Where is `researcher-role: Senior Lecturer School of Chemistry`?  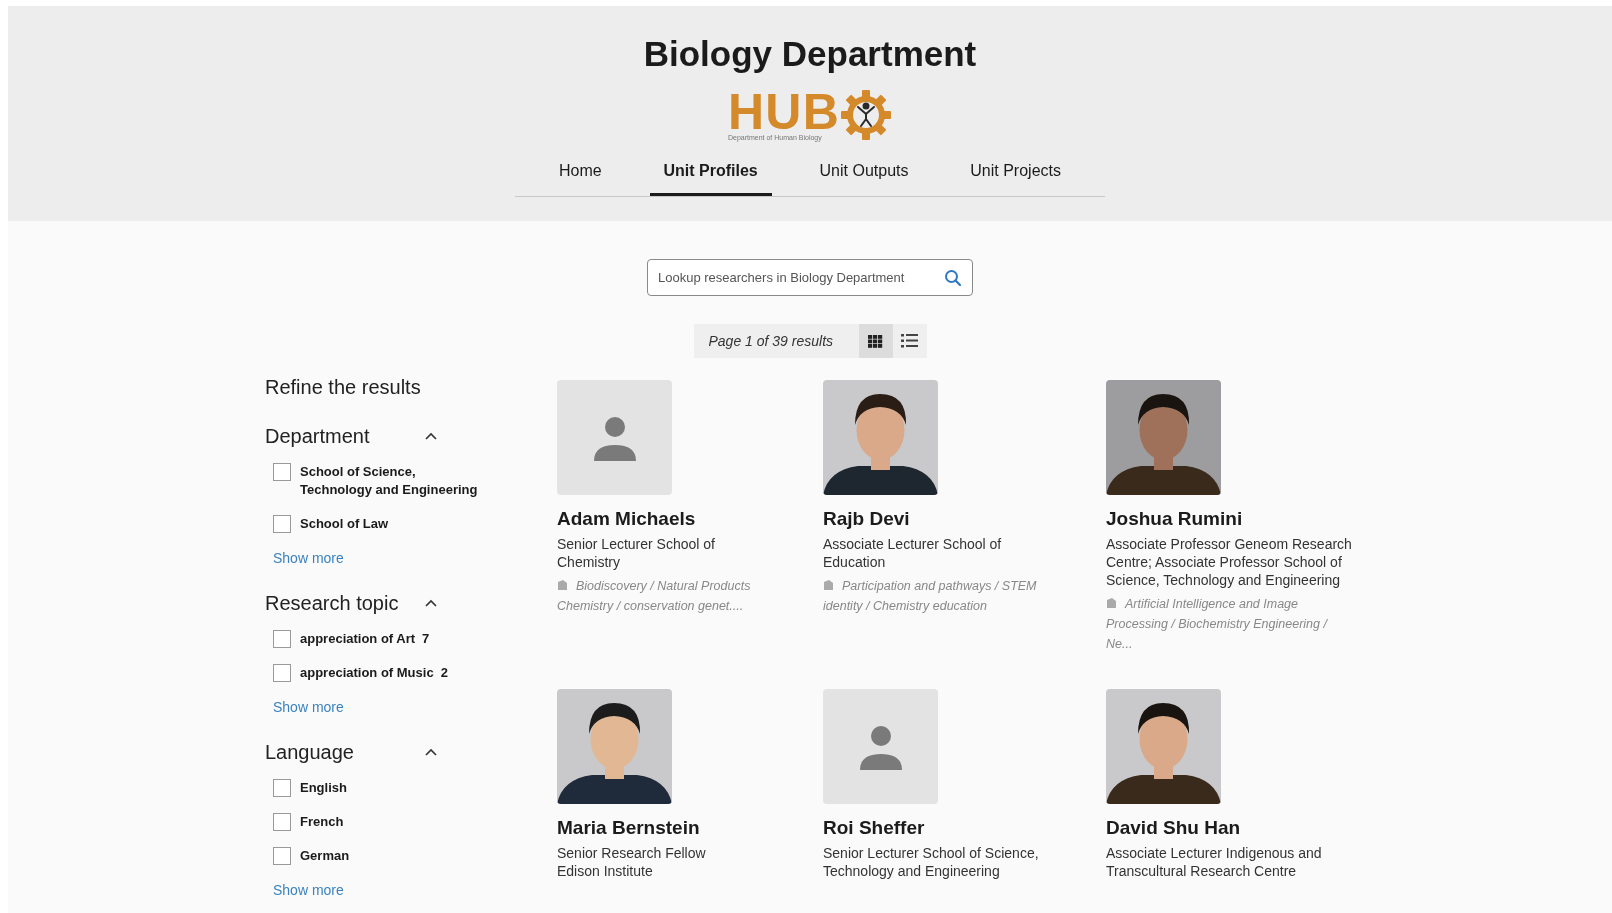
researcher-role: Senior Lecturer School of Chemistry is located at coordinates (636, 553).